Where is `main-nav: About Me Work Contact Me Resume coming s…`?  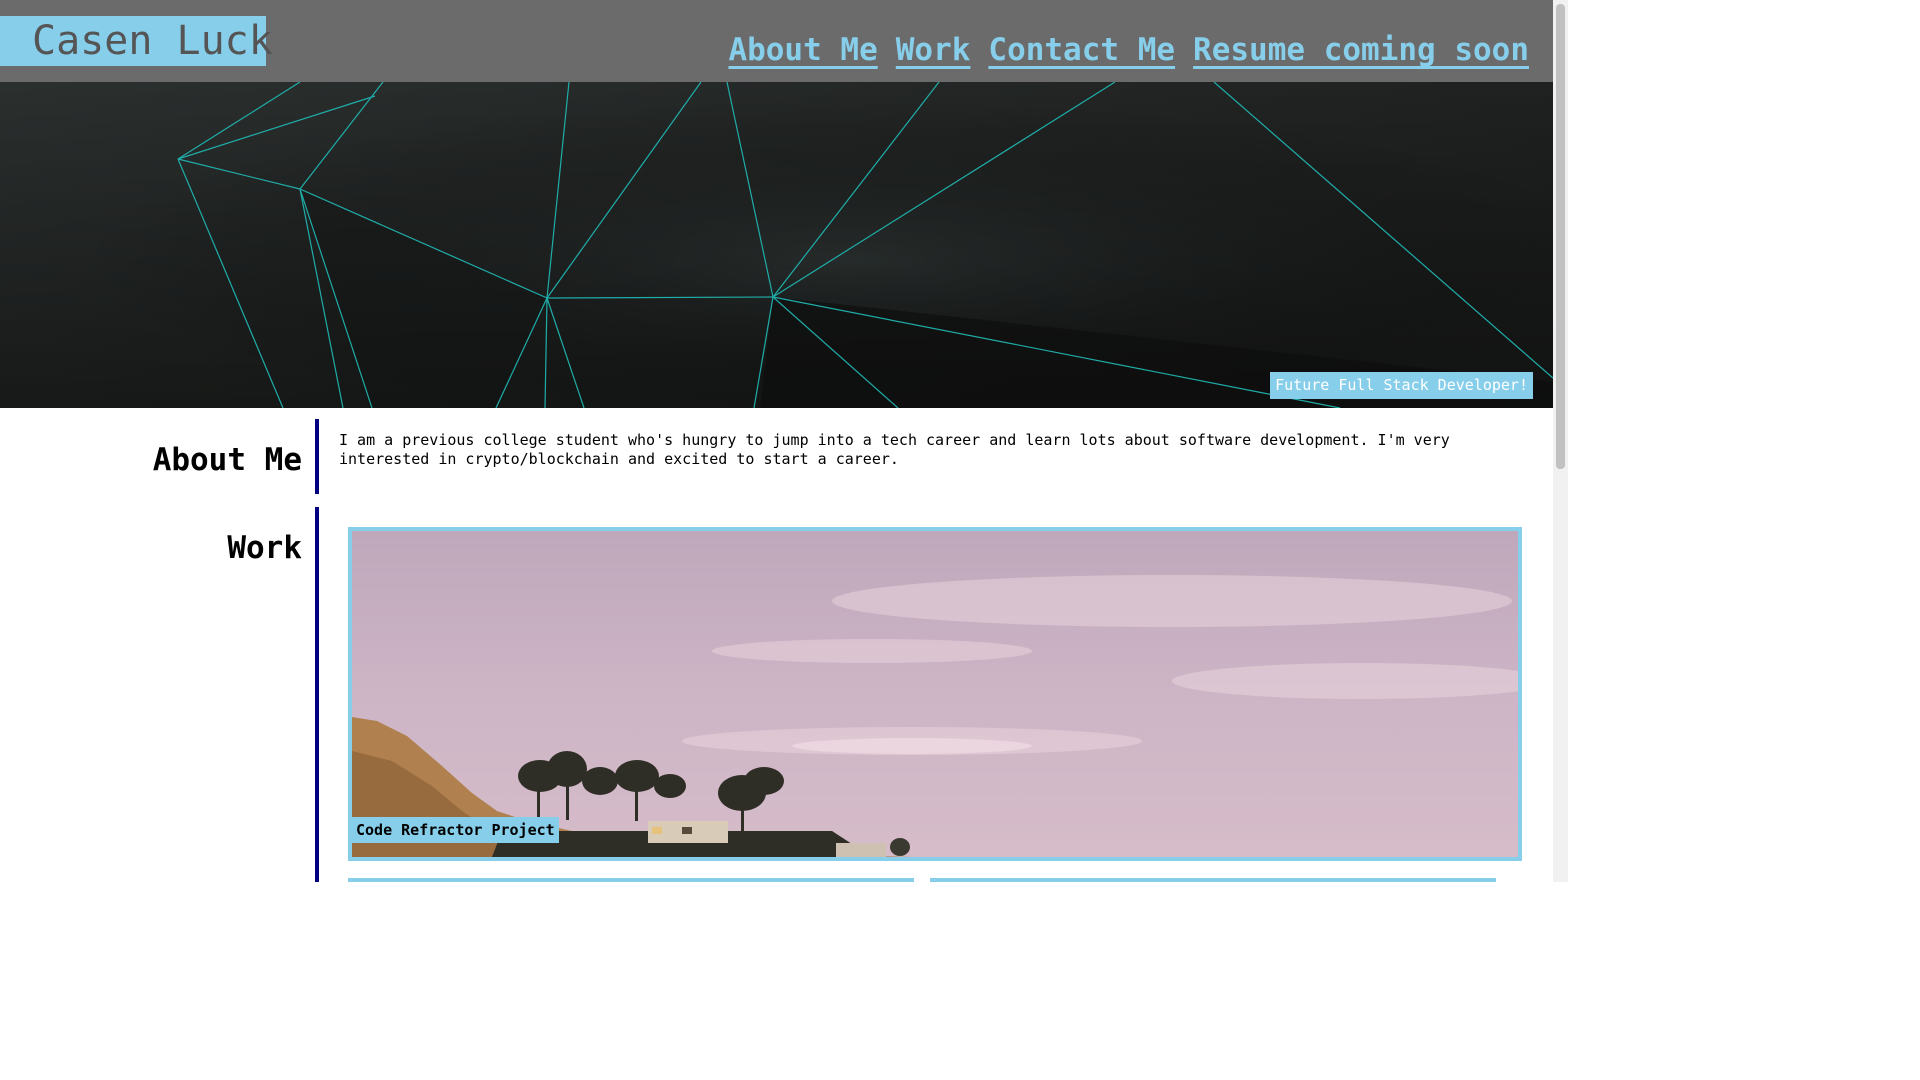 main-nav: About Me Work Contact Me Resume coming s… is located at coordinates (1128, 50).